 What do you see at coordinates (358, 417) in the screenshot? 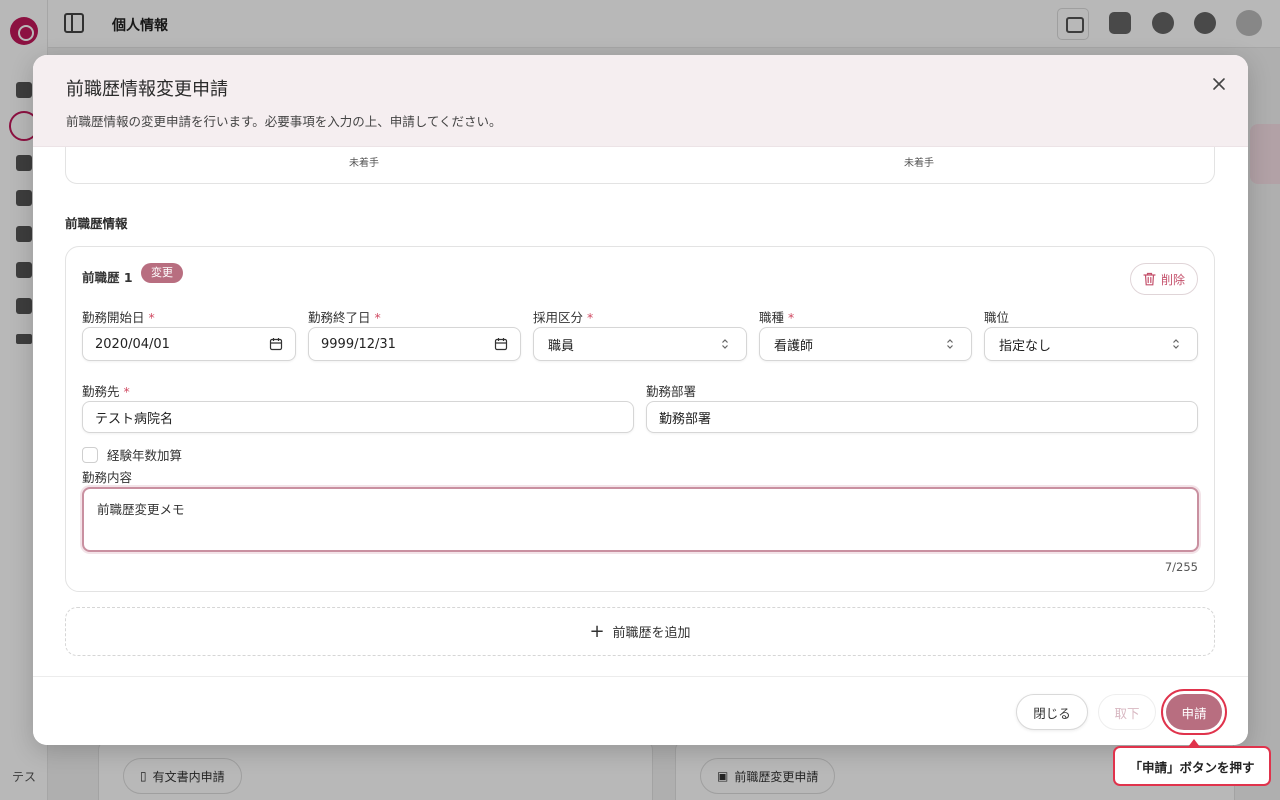
I see `workplace-input: テスト病院名` at bounding box center [358, 417].